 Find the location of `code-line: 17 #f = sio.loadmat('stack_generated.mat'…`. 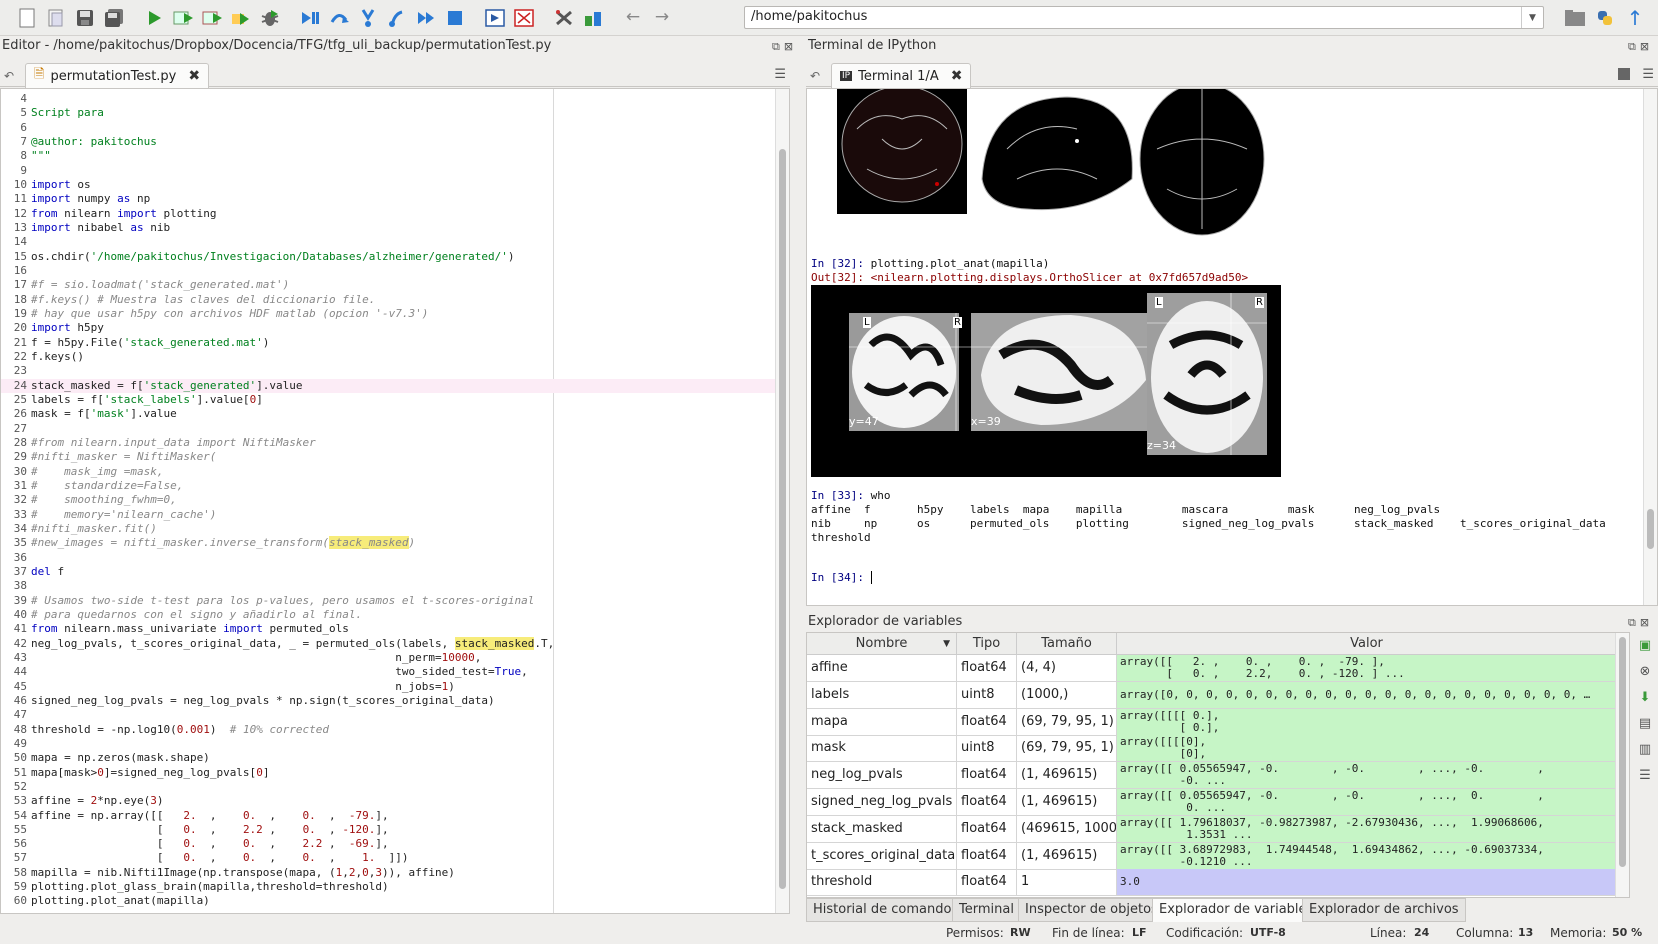

code-line: 17 #f = sio.loadmat('stack_generated.mat'… is located at coordinates (388, 285).